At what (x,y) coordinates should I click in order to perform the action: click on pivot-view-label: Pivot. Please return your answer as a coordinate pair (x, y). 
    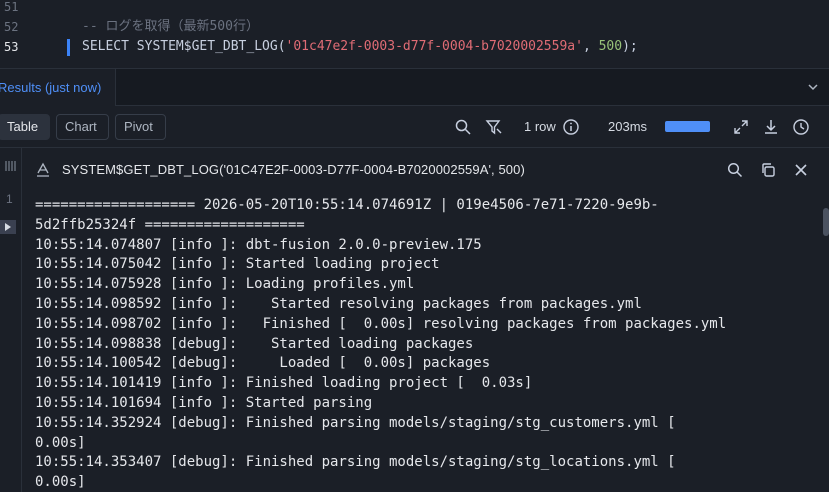
    Looking at the image, I should click on (138, 126).